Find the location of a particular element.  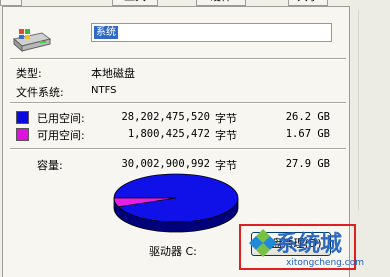

filesystem-label: 文件系统: is located at coordinates (40, 92).